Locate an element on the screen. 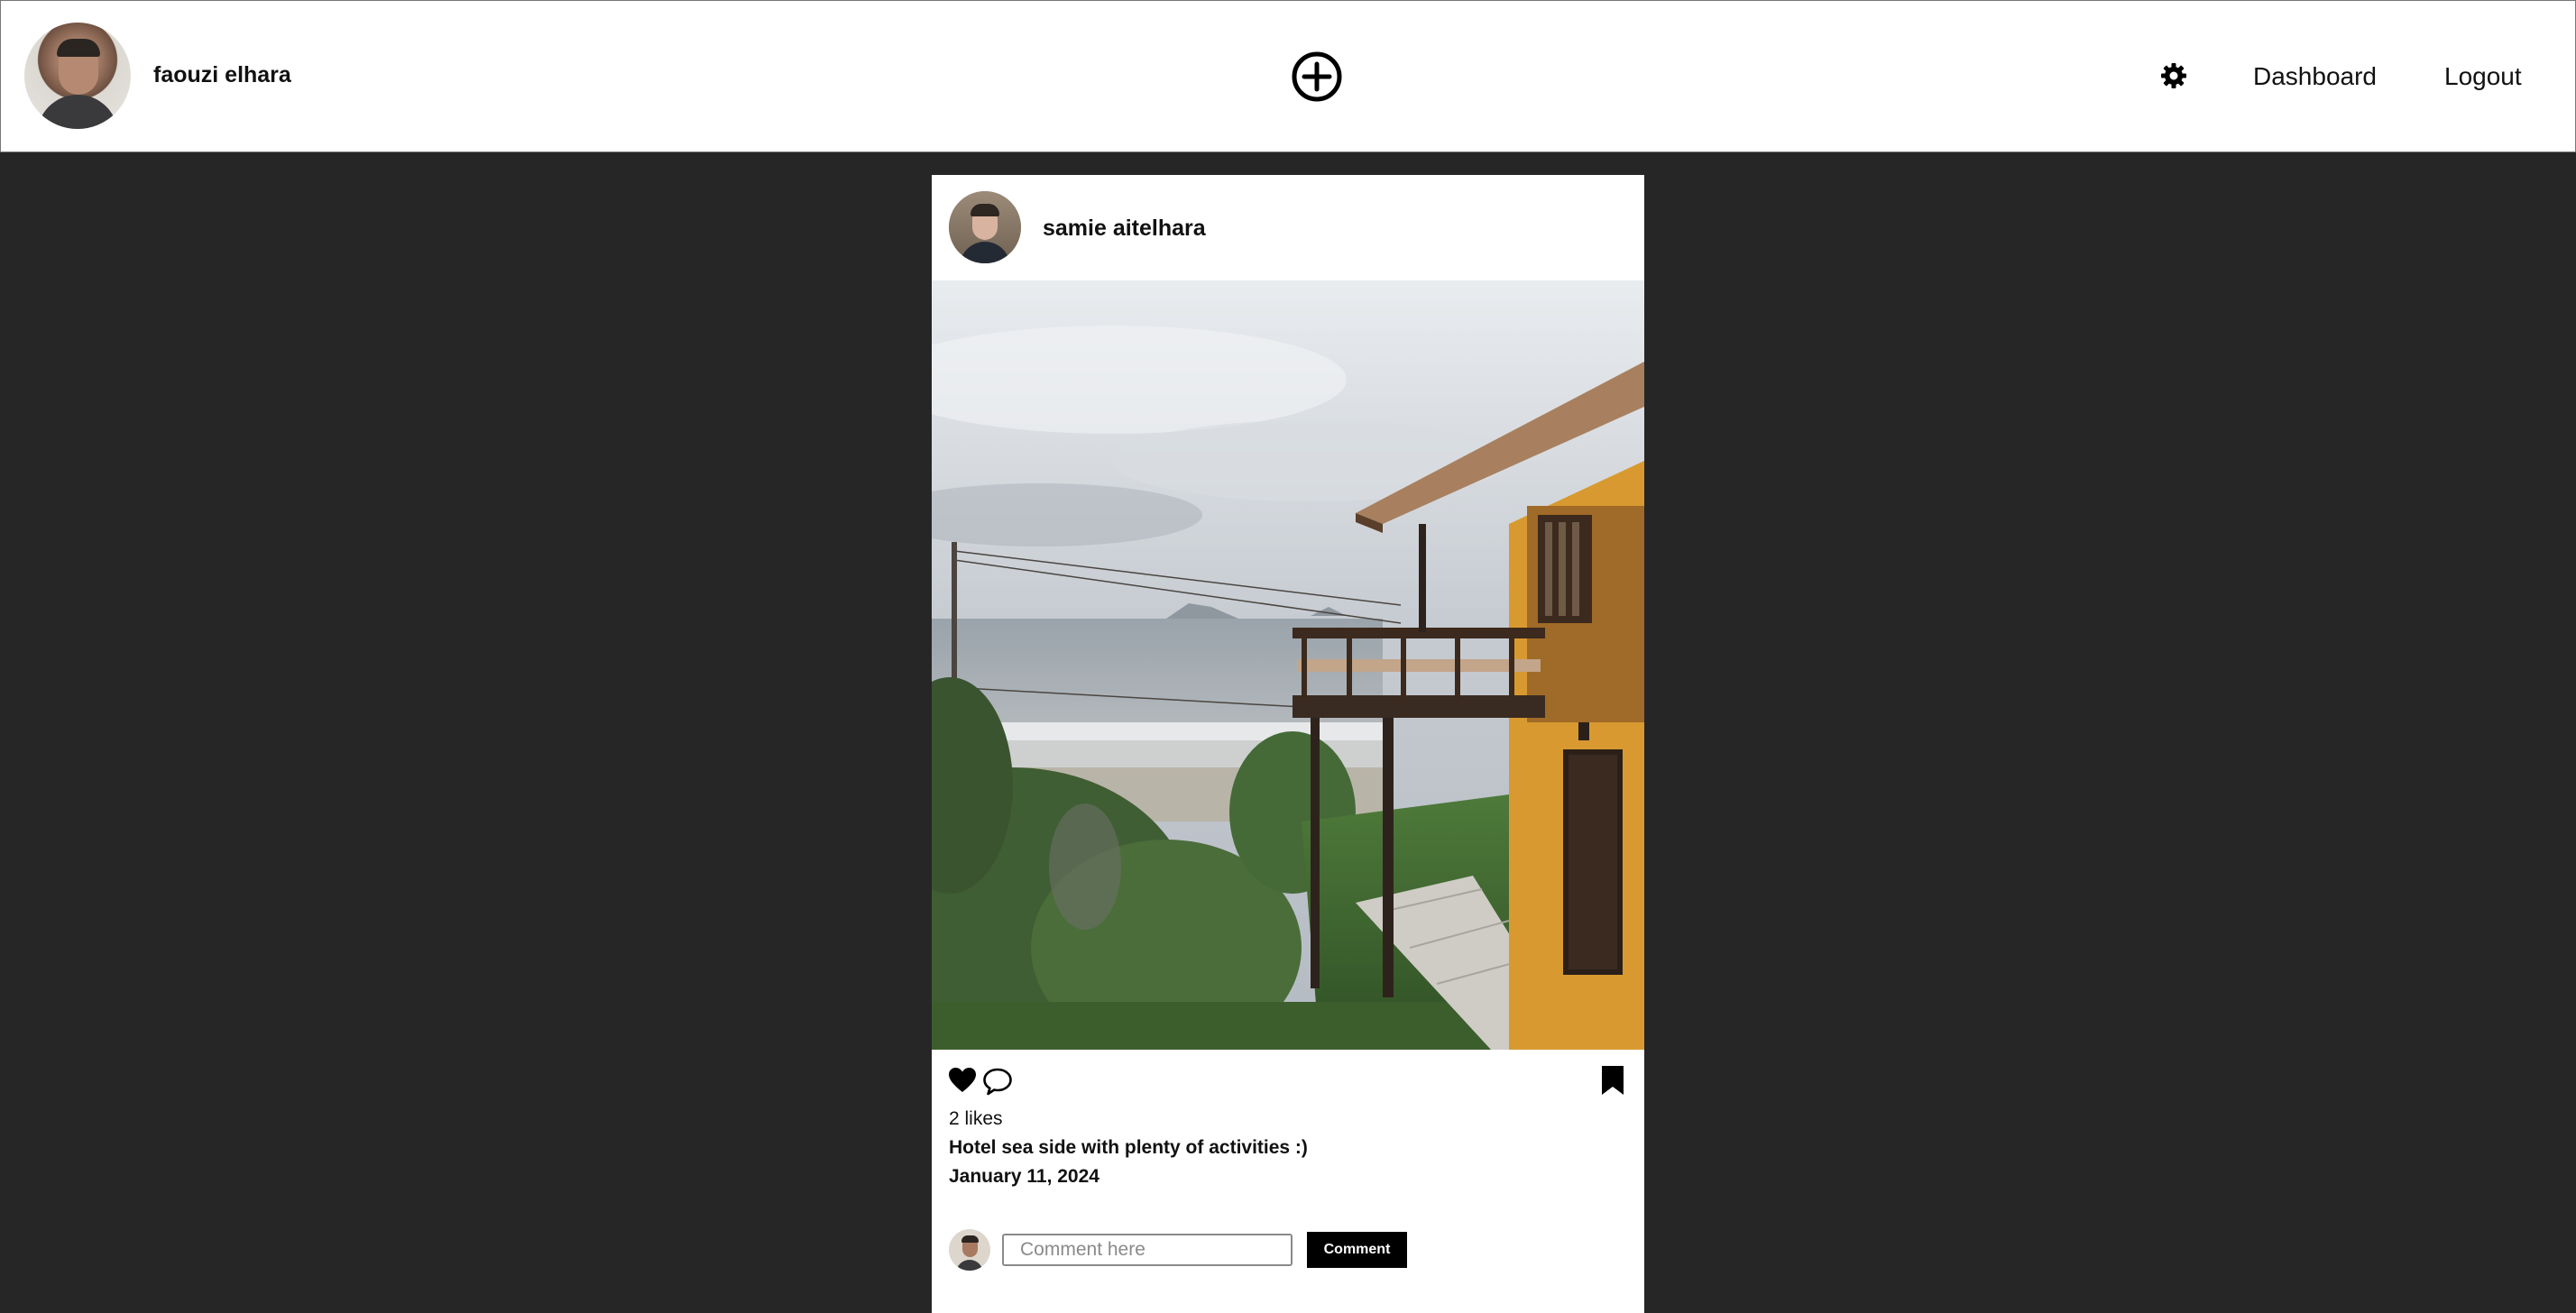 The image size is (2576, 1313). post-author-avatar is located at coordinates (985, 227).